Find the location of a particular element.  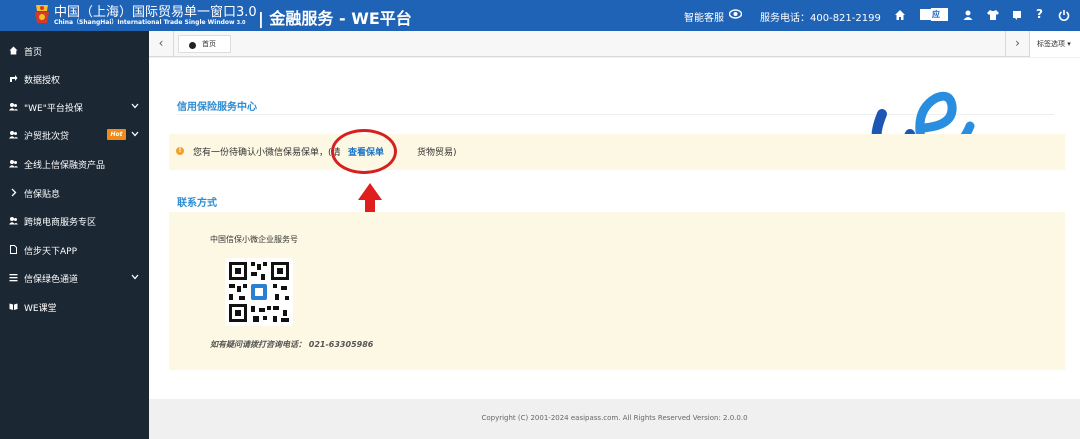

sidebar-item-home: 首页 is located at coordinates (74, 51).